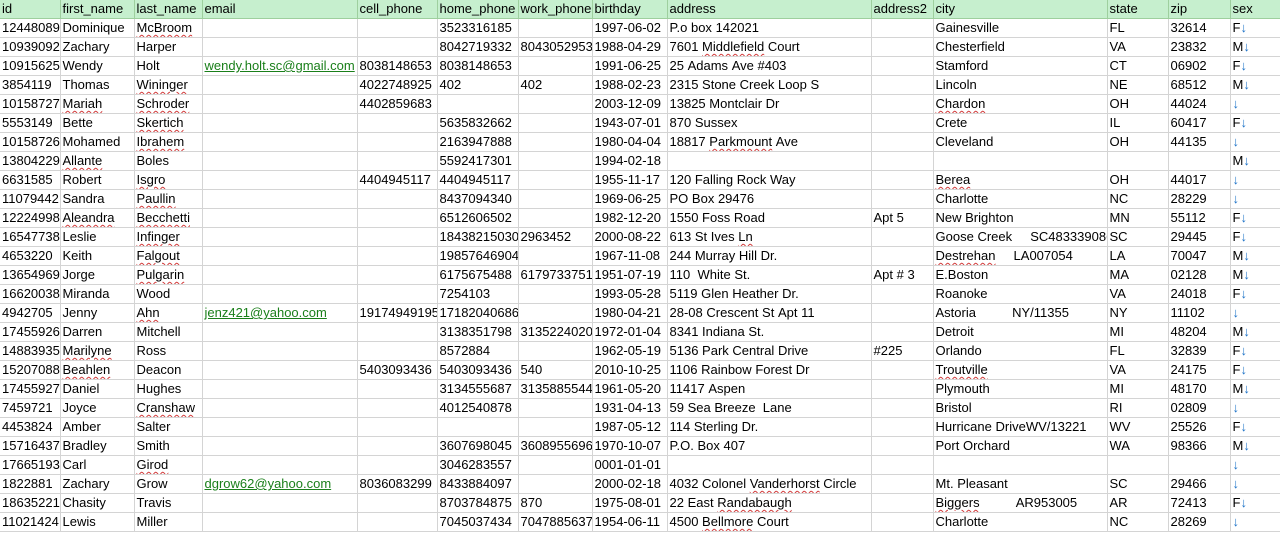 This screenshot has height=539, width=1280. I want to click on cell-city, so click(1020, 161).